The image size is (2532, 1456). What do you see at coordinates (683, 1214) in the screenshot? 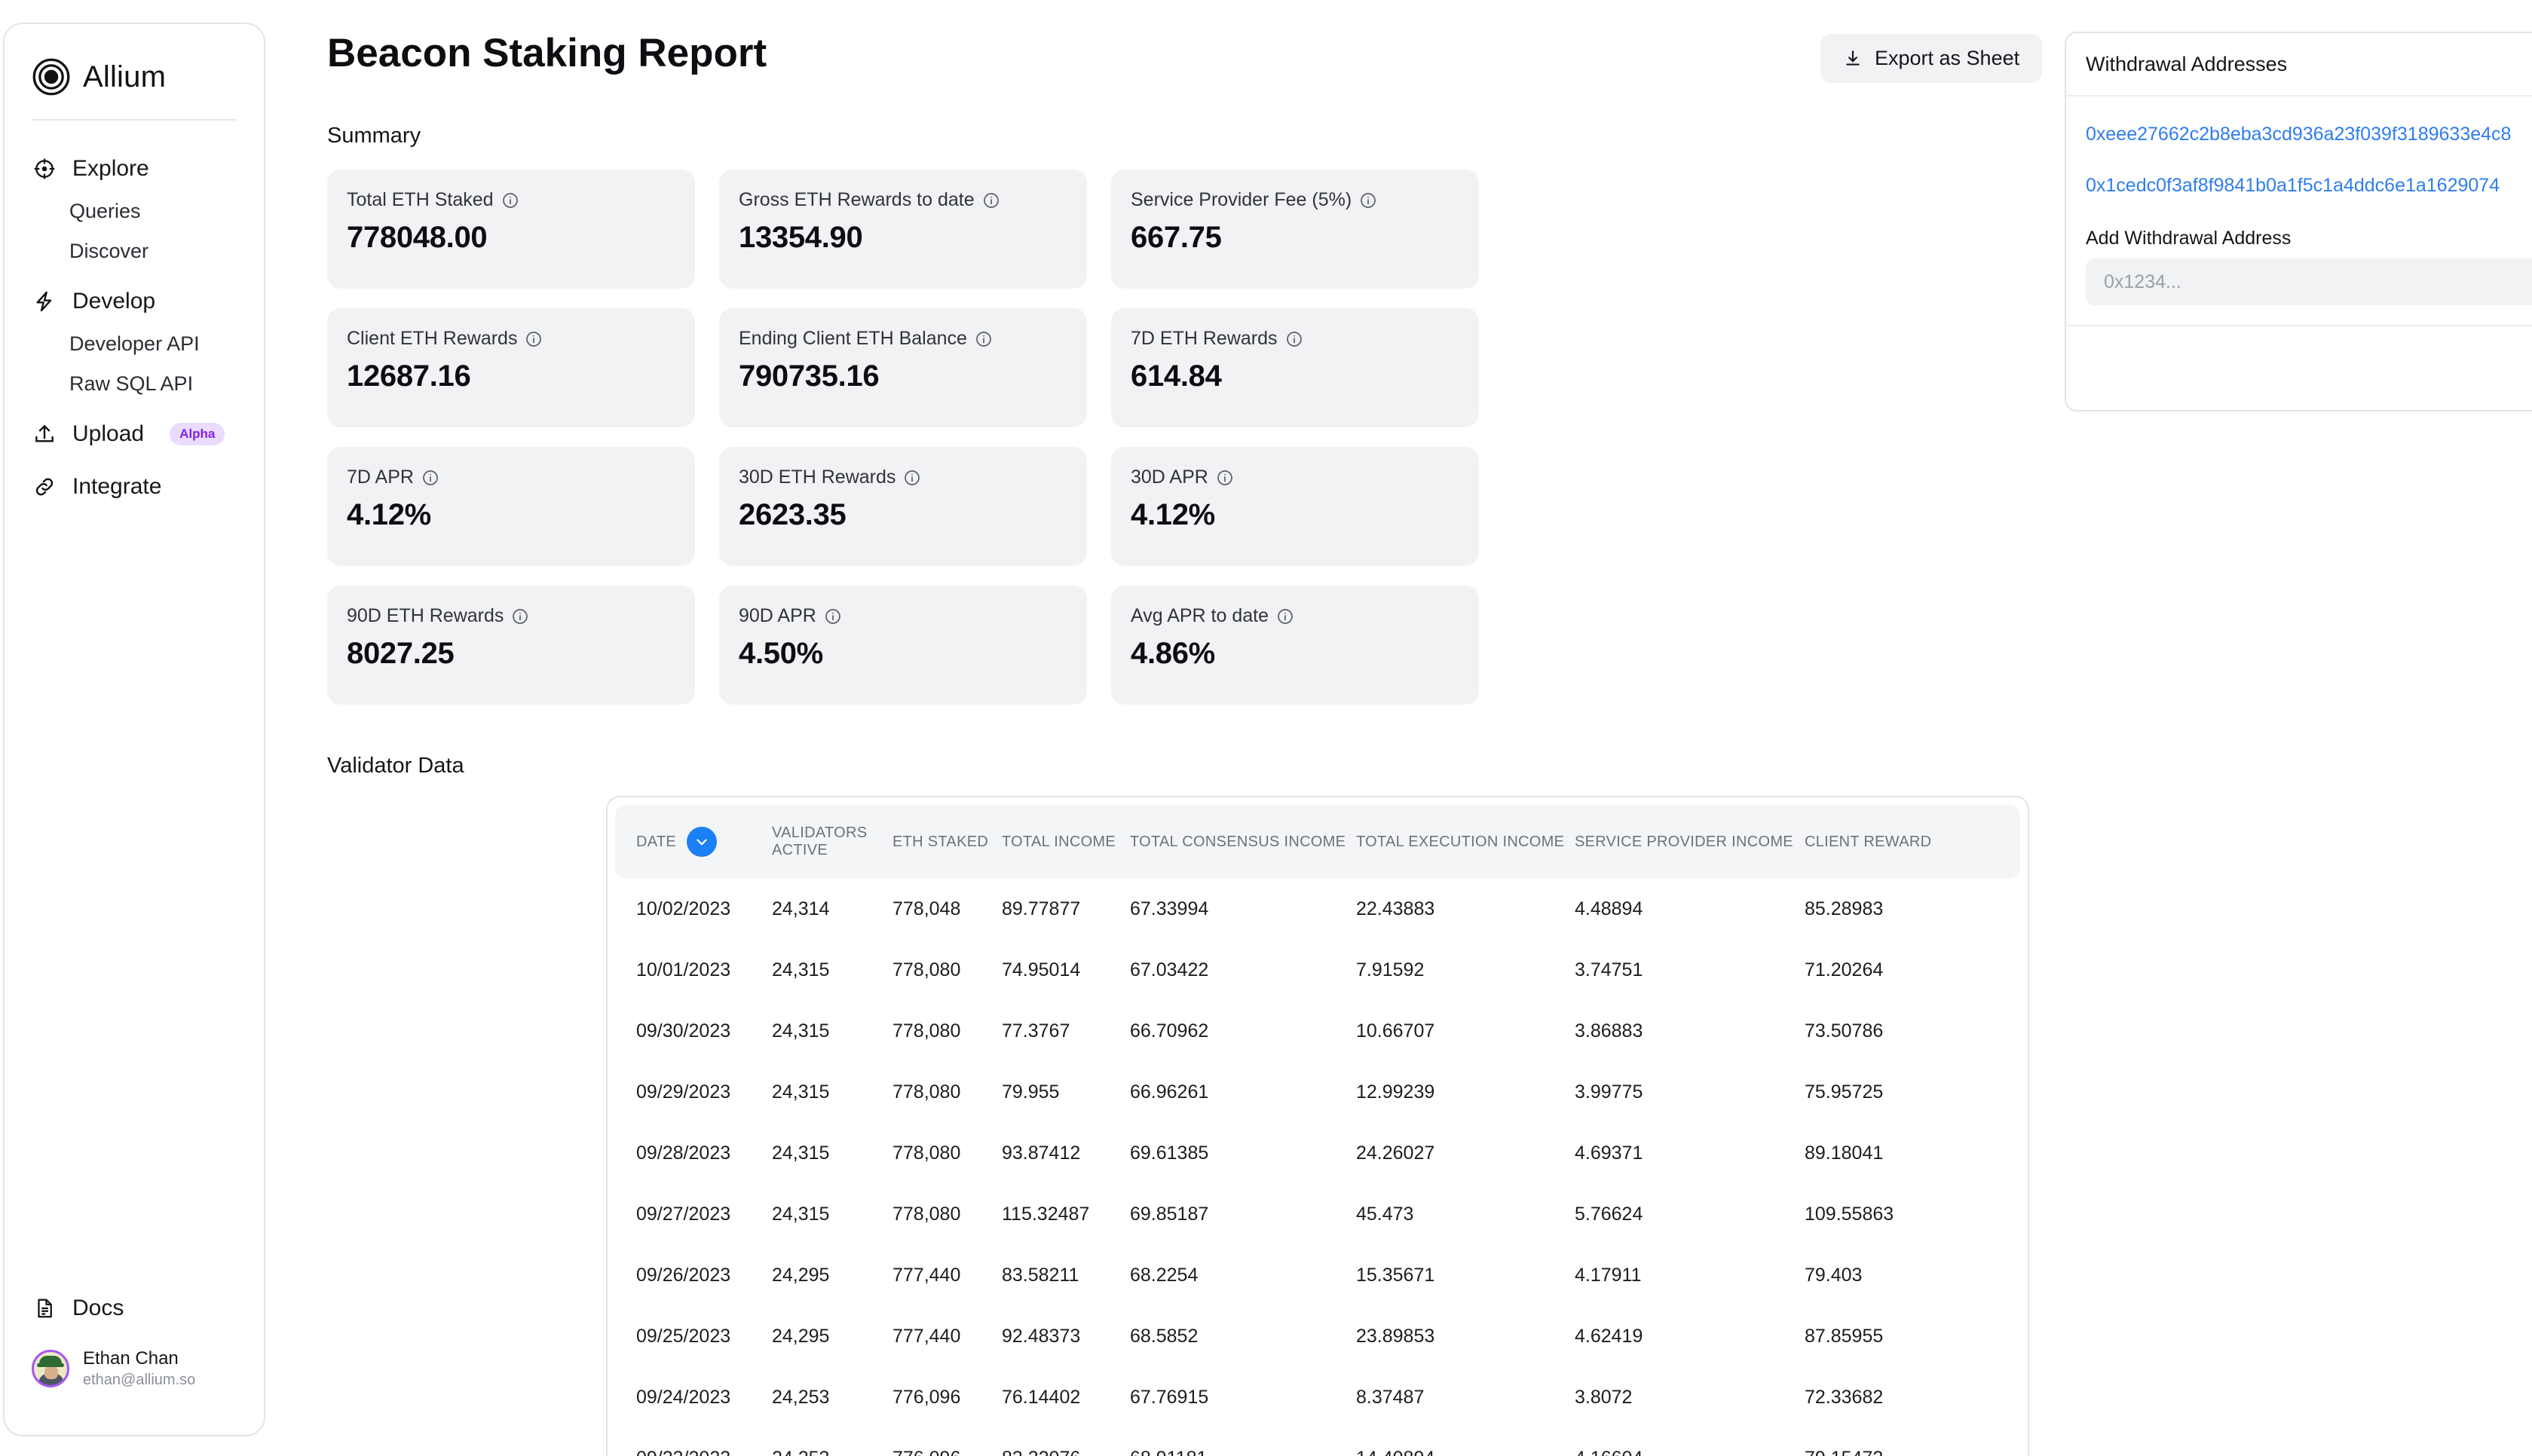
I see `cell-date: 09/27/2023` at bounding box center [683, 1214].